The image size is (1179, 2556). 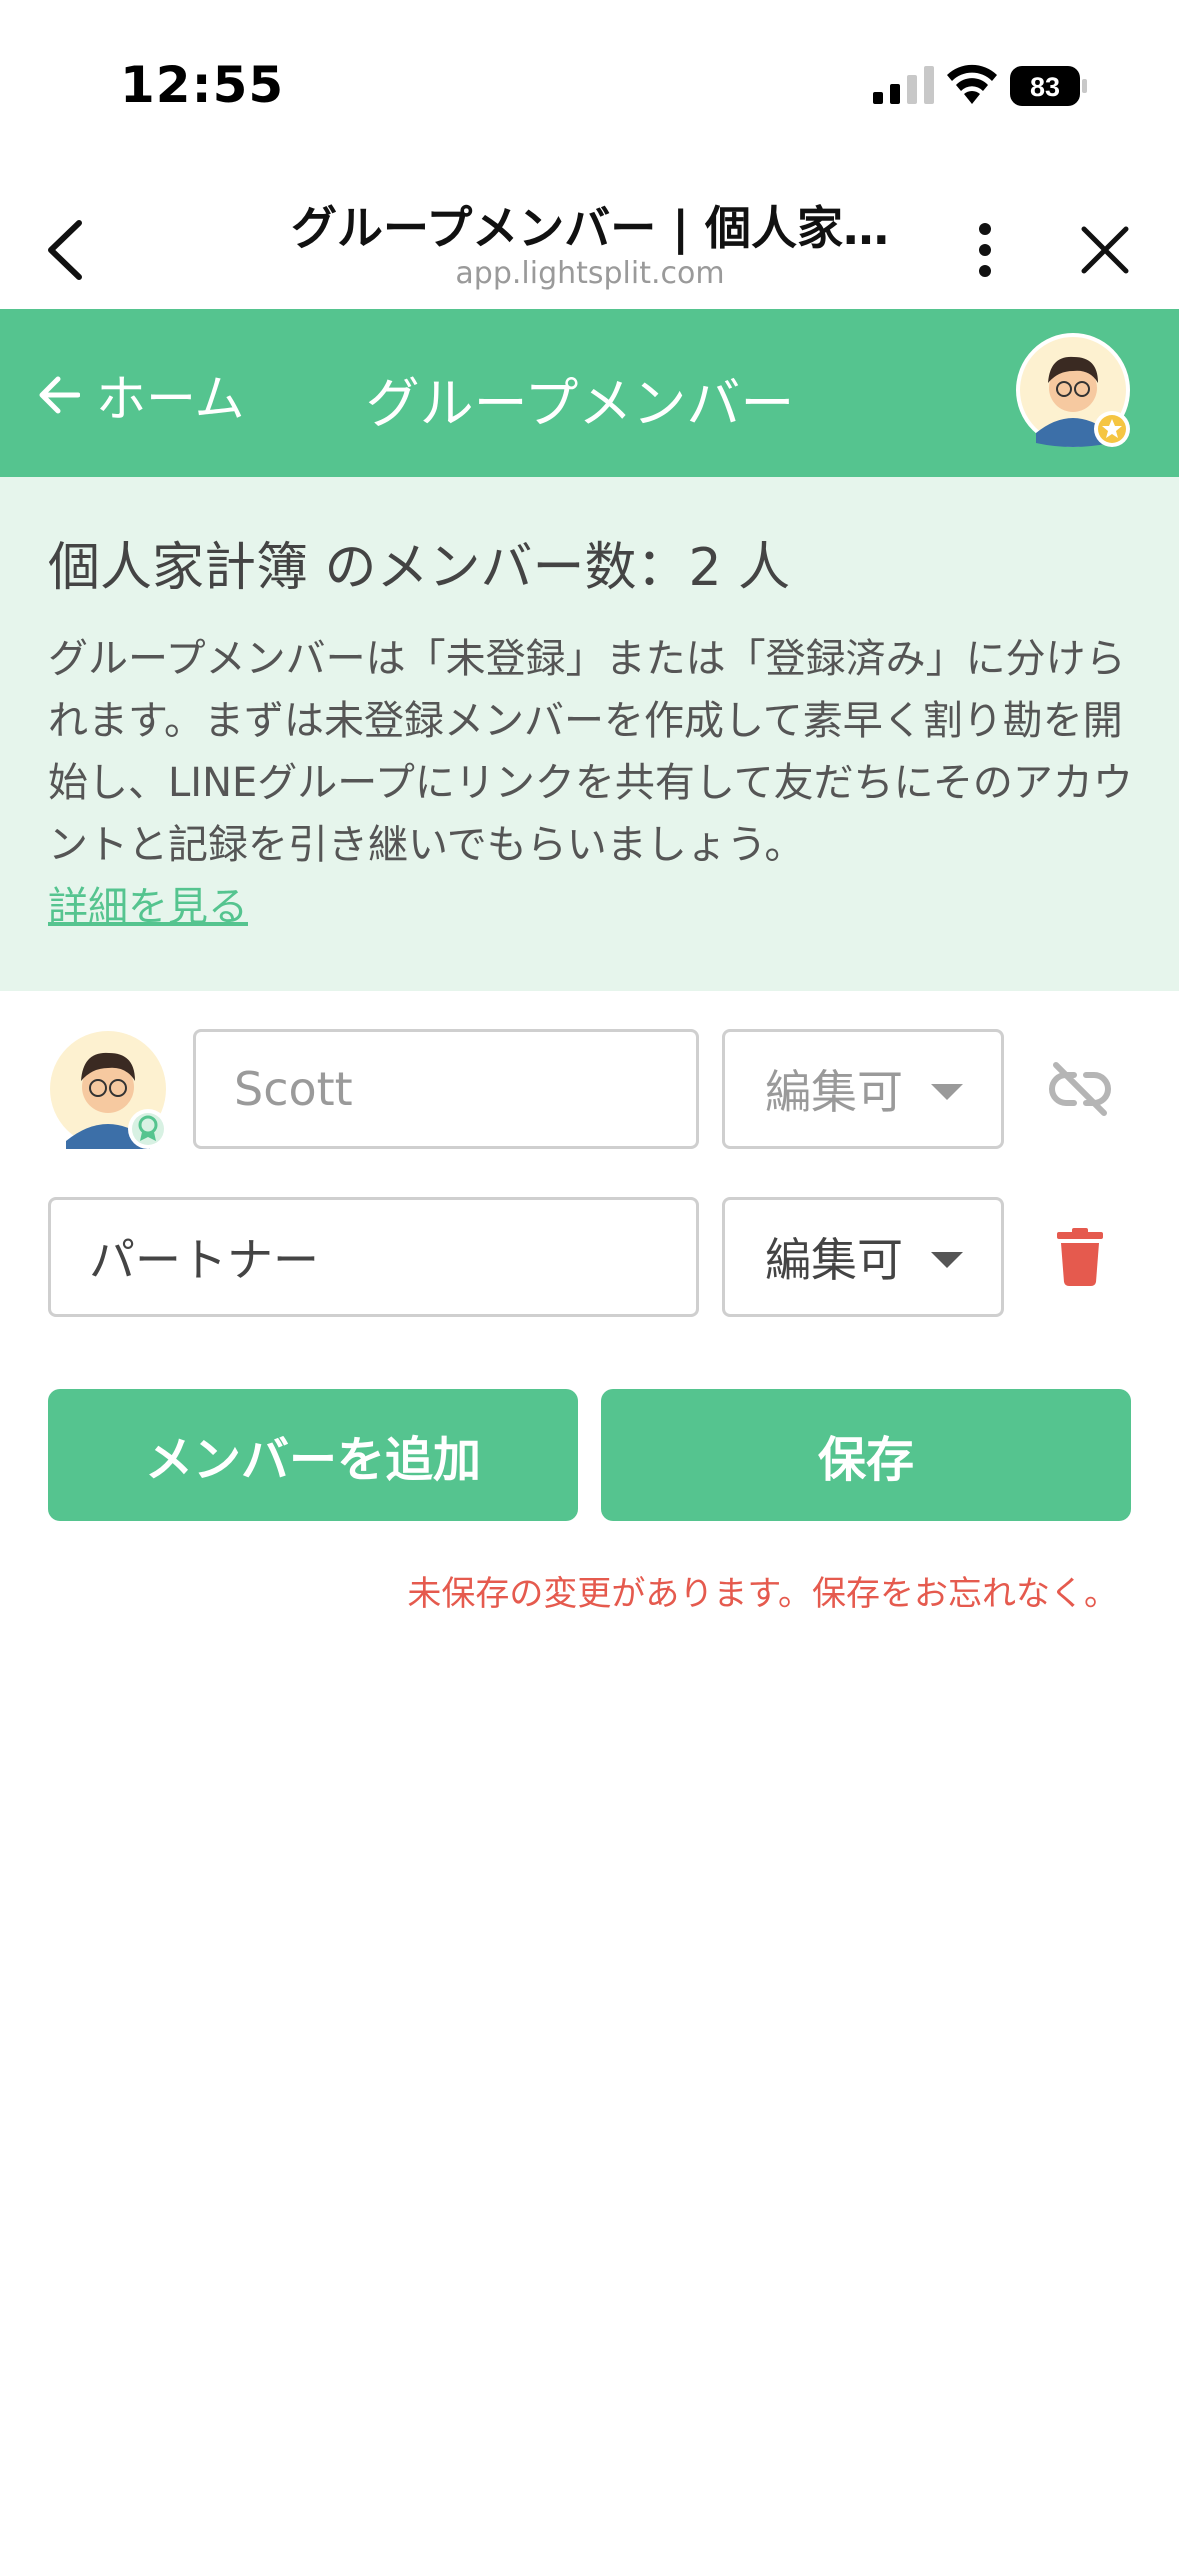 What do you see at coordinates (109, 1090) in the screenshot?
I see `member-avatar` at bounding box center [109, 1090].